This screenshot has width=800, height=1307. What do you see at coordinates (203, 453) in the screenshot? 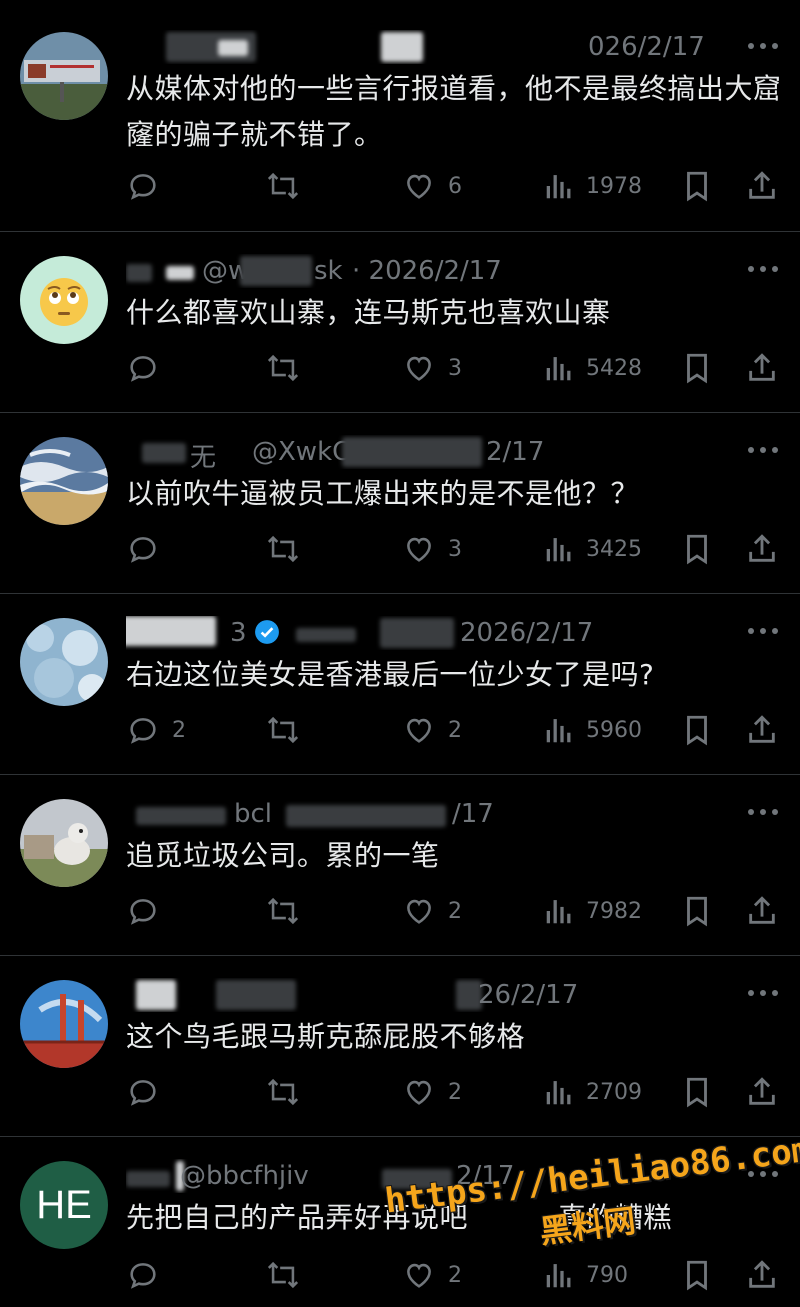
I see `reply-handle: 无` at bounding box center [203, 453].